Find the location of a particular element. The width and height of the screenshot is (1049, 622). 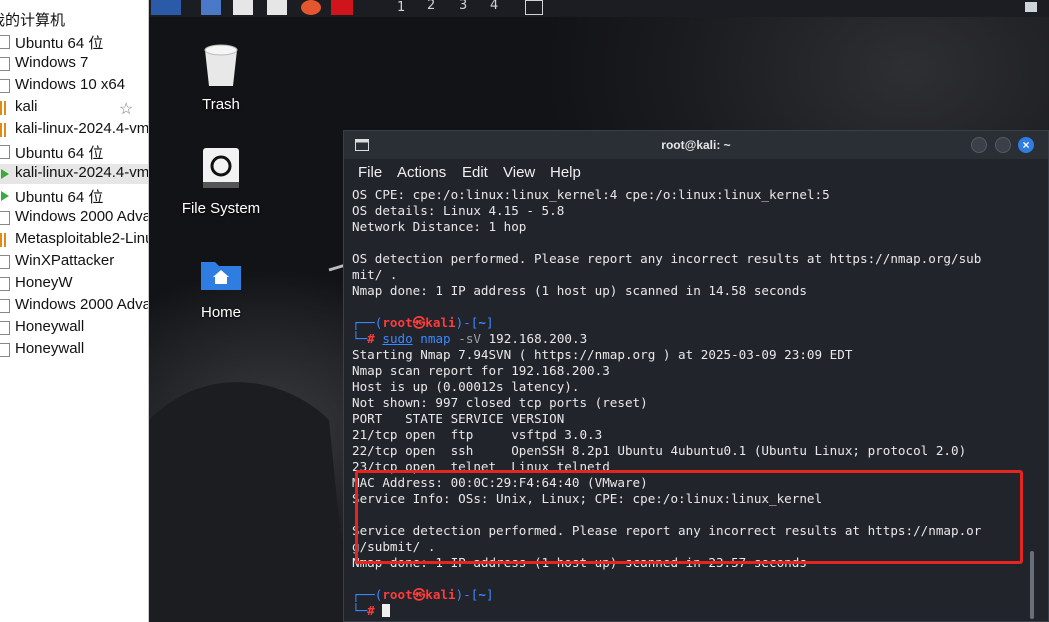

vm-list-item: WinXPattacker is located at coordinates (74, 262).